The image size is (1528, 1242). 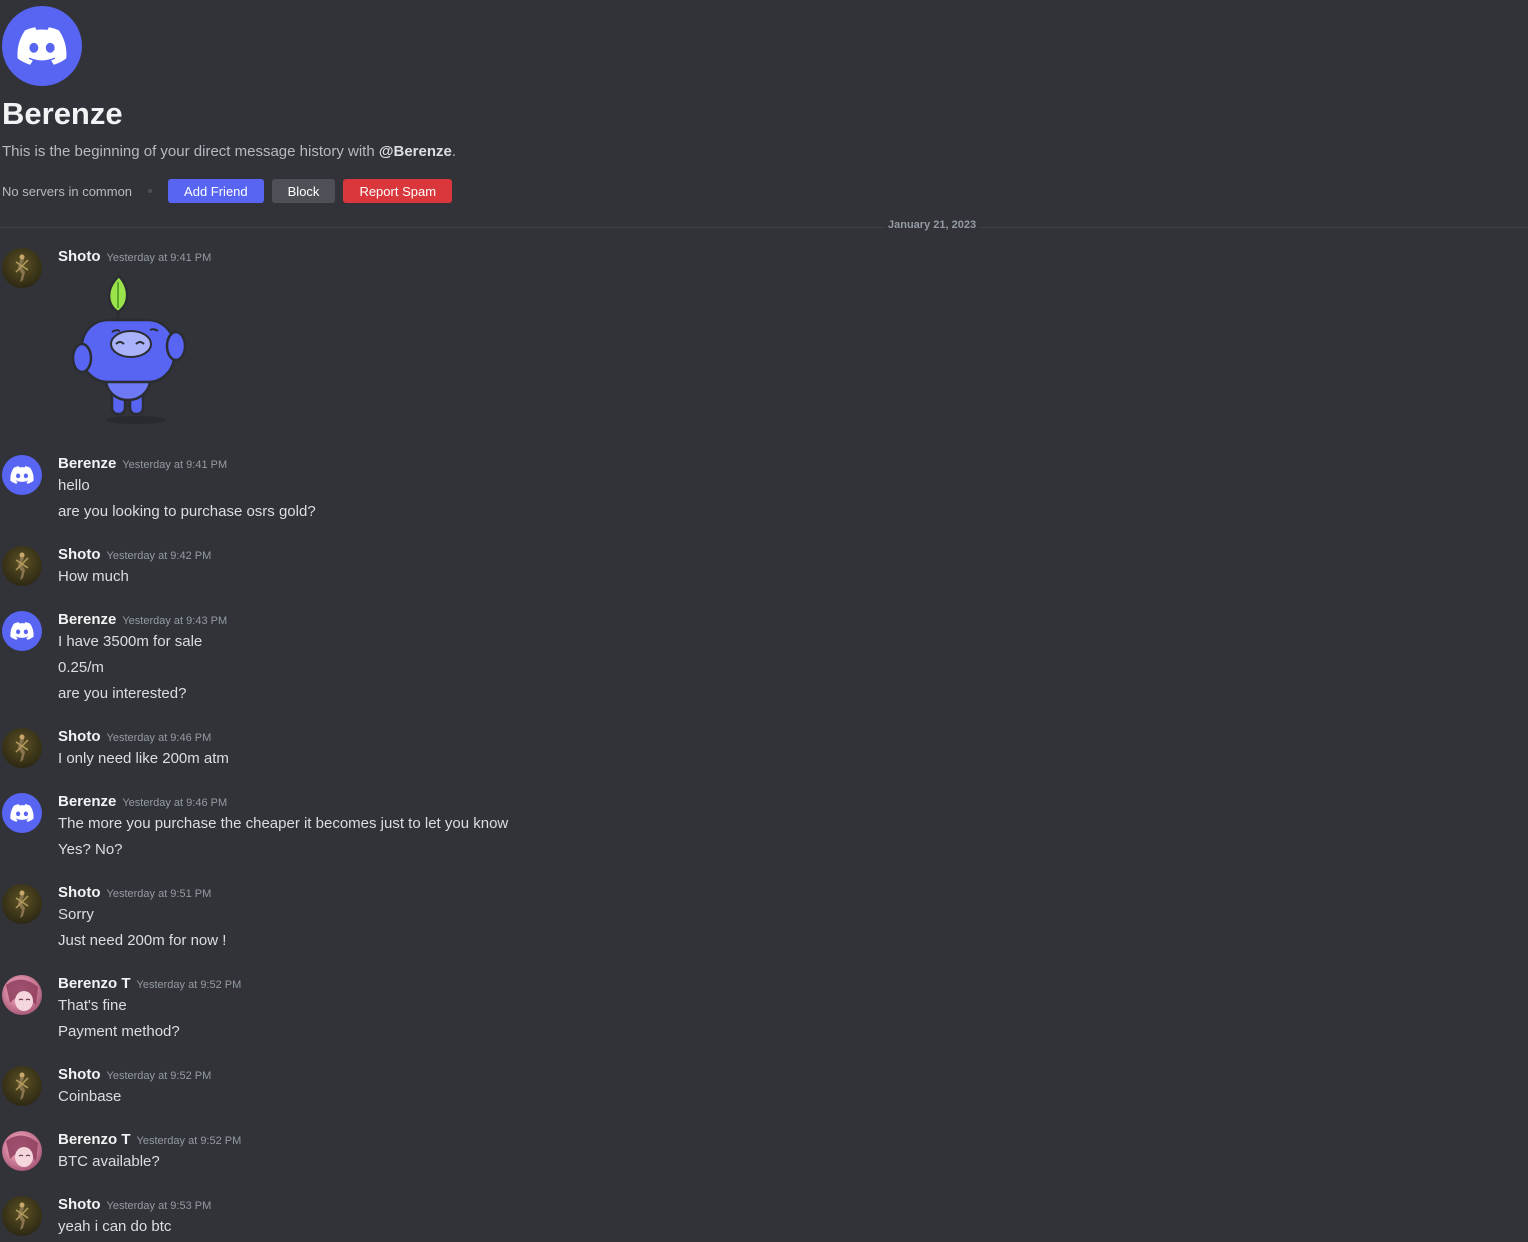 I want to click on message-header: Berenze Yesterday at 9:46 PM, so click(x=142, y=802).